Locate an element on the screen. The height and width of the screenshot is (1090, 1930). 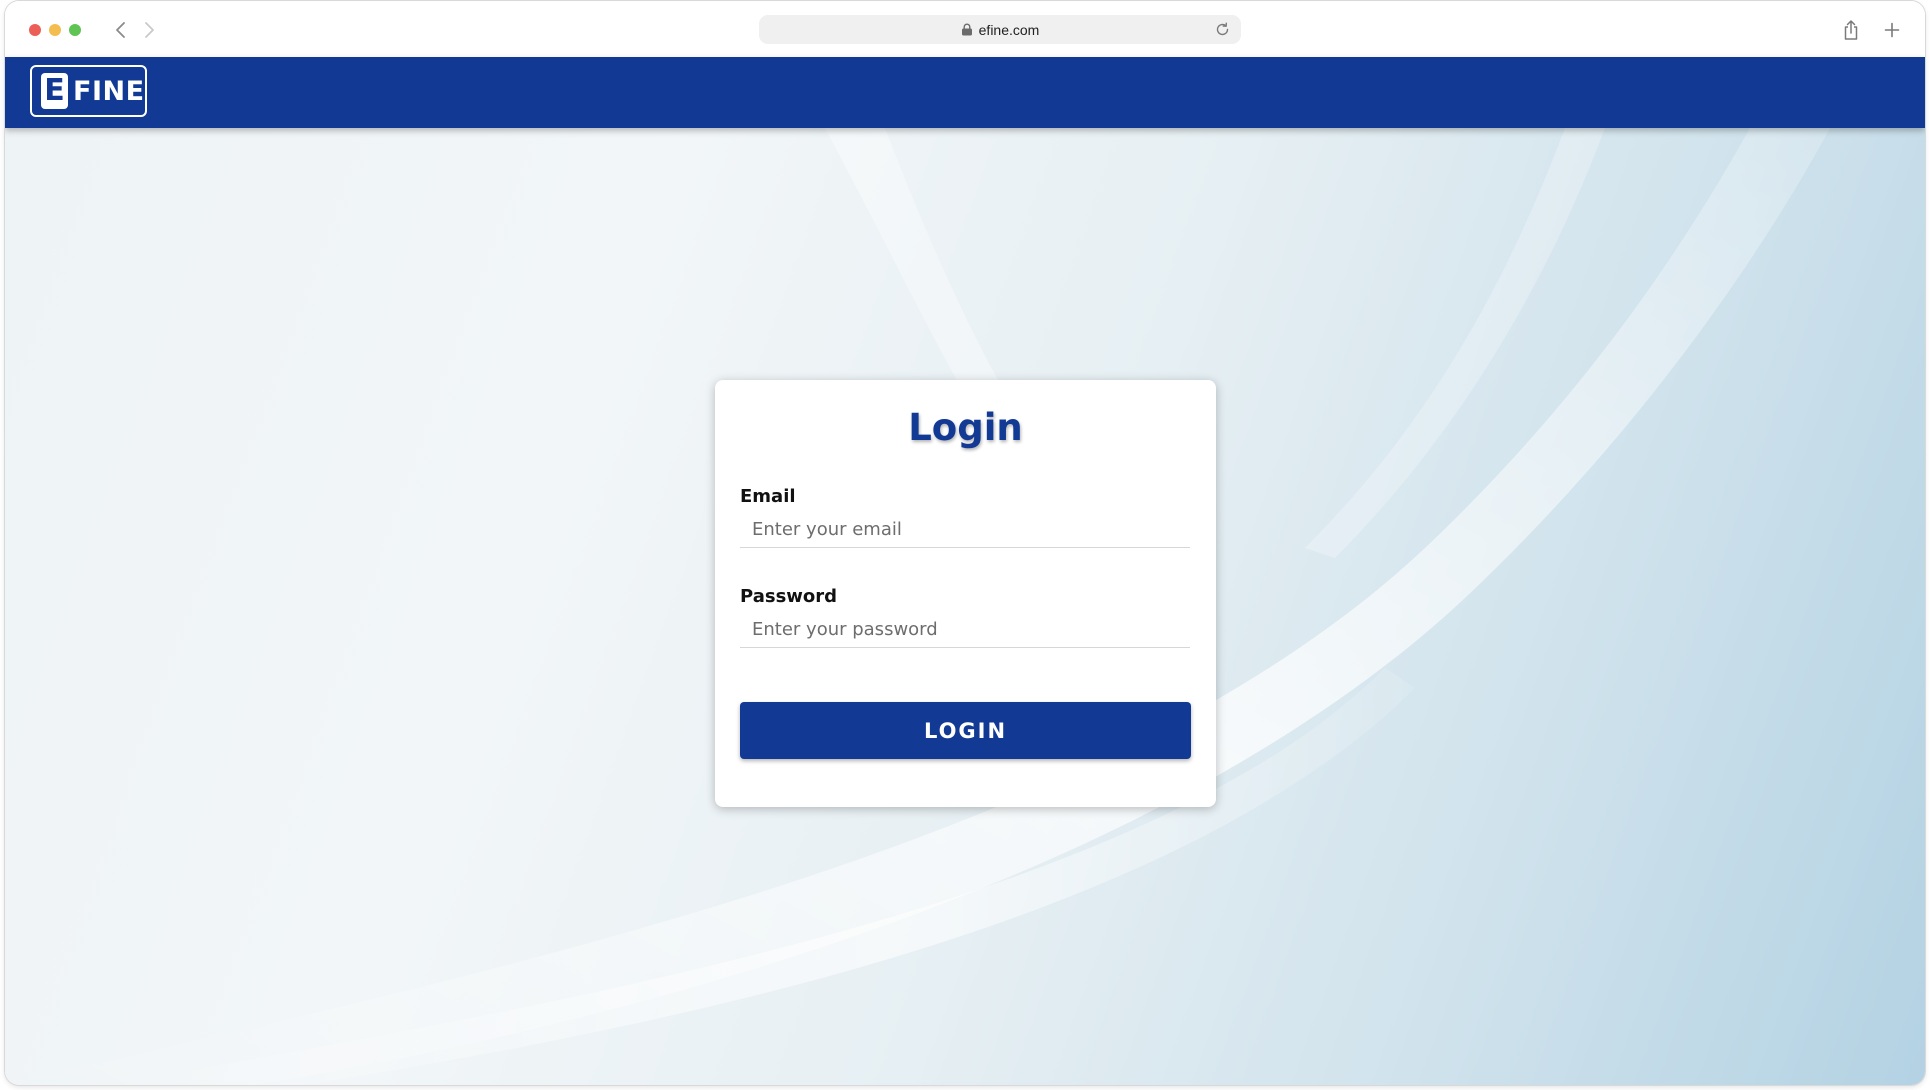
login-title: Login is located at coordinates (965, 427).